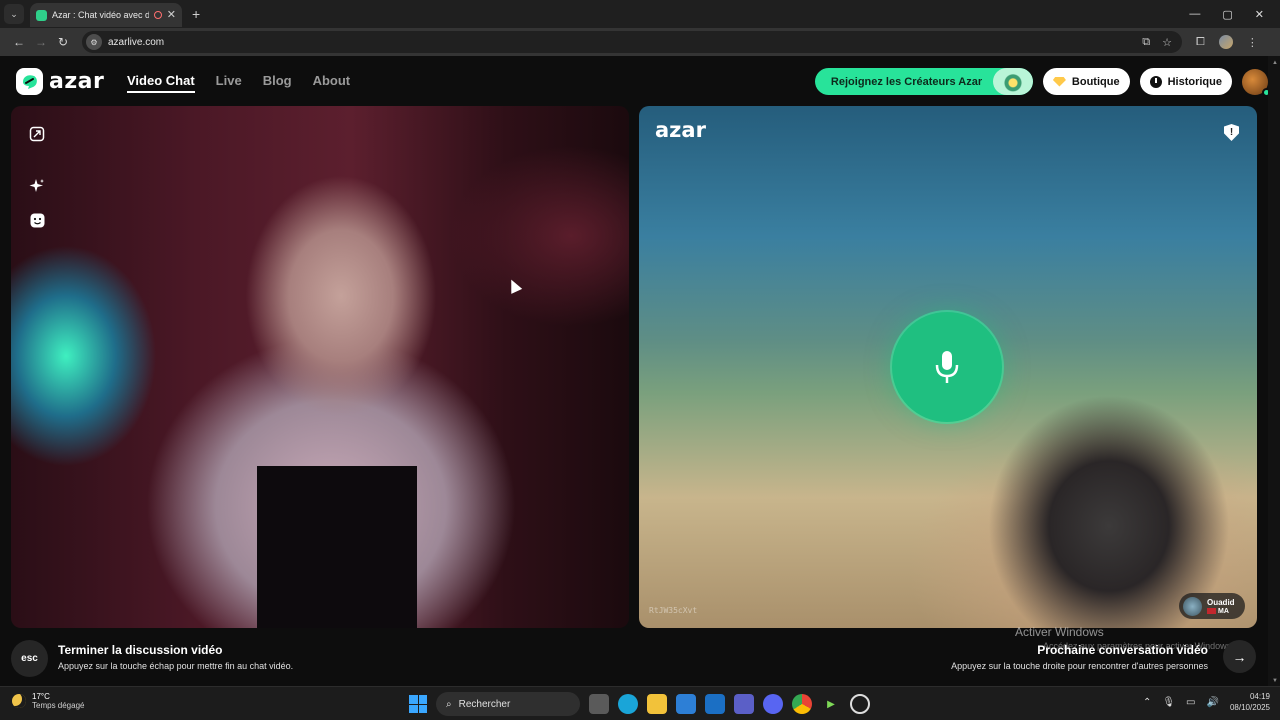 The height and width of the screenshot is (720, 1280). I want to click on scroll-down-icon: ▼, so click(1275, 681).